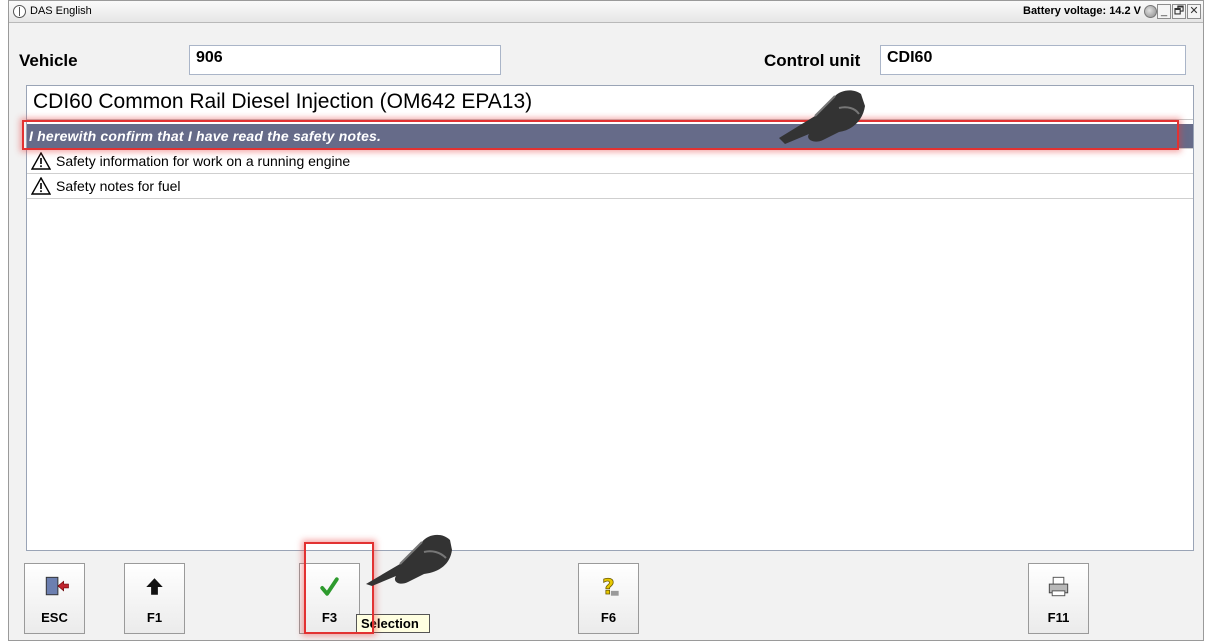  Describe the element at coordinates (600, 135) in the screenshot. I see `confirm-row-highlight` at that location.